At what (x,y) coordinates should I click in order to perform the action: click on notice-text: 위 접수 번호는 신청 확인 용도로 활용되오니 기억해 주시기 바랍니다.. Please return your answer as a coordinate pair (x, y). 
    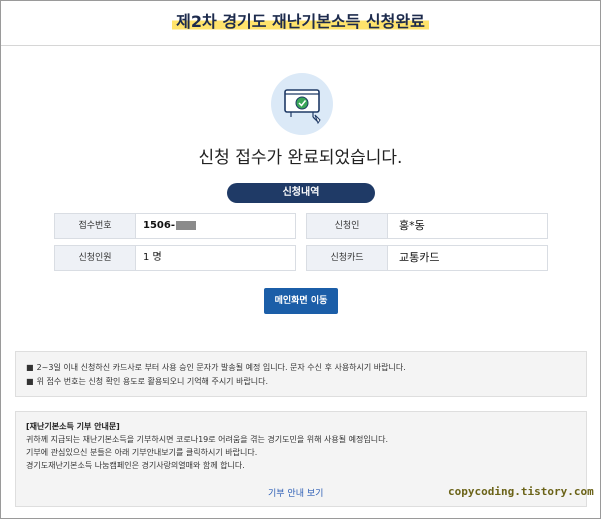
    Looking at the image, I should click on (152, 381).